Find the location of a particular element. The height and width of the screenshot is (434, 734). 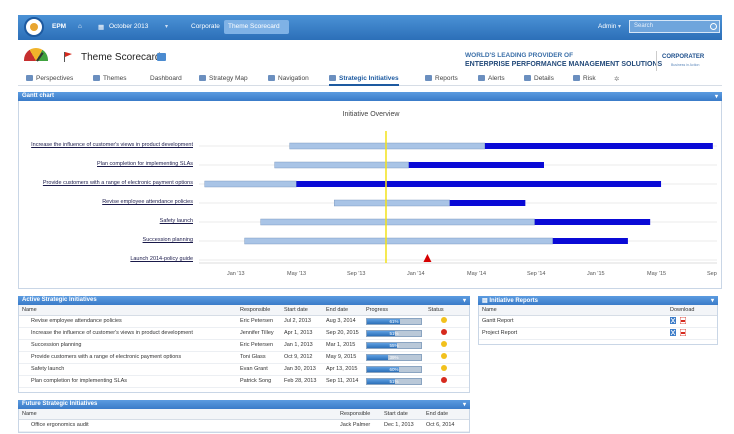

app-name: EPM is located at coordinates (59, 26).